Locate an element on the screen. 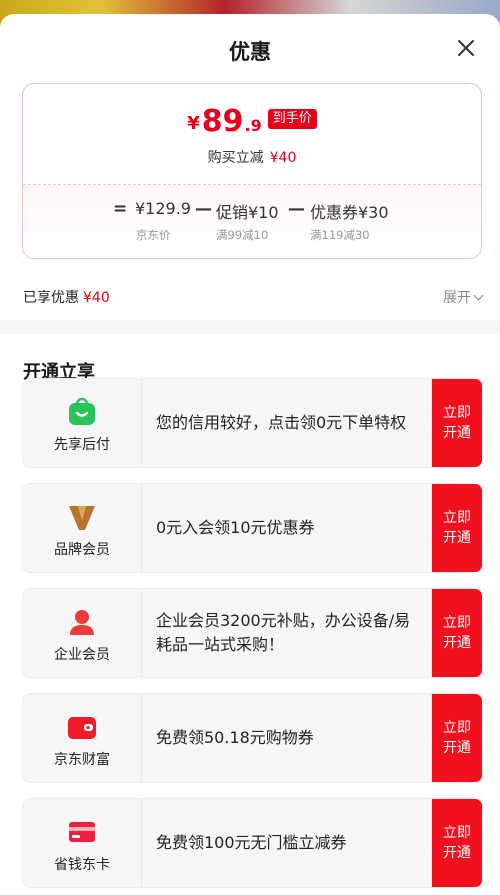  benefit-description: 免费领50.18元购物券 is located at coordinates (235, 737).